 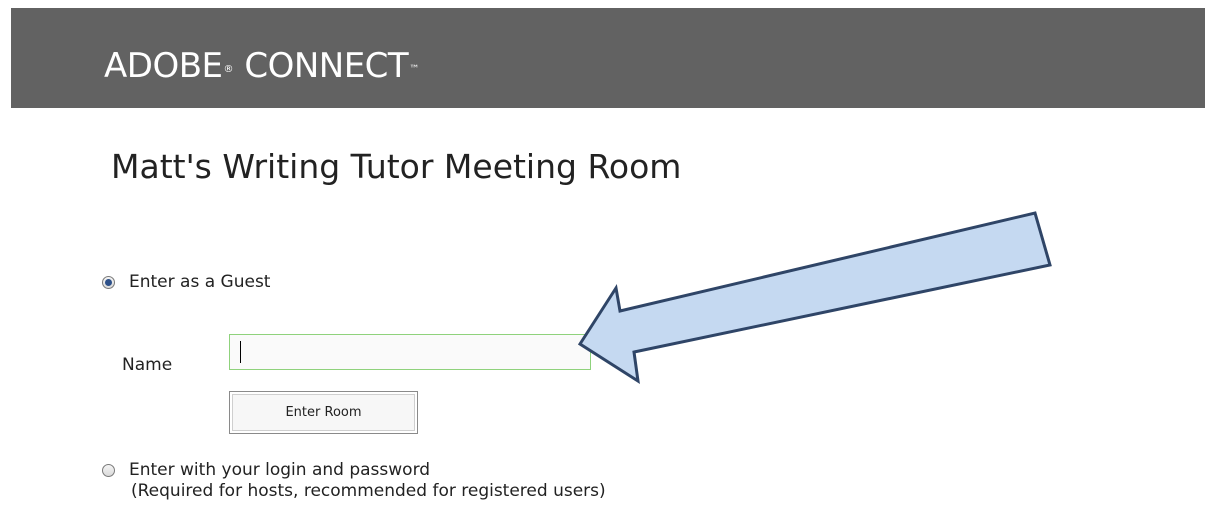 I want to click on adobe-connect-logo: ADOBE® CONNECT™, so click(x=262, y=66).